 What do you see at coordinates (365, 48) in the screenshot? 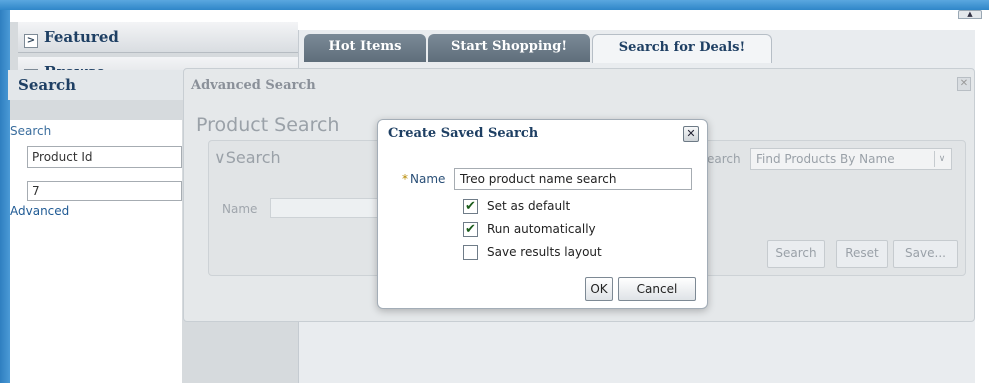
I see `tab-hot-items: Hot Items` at bounding box center [365, 48].